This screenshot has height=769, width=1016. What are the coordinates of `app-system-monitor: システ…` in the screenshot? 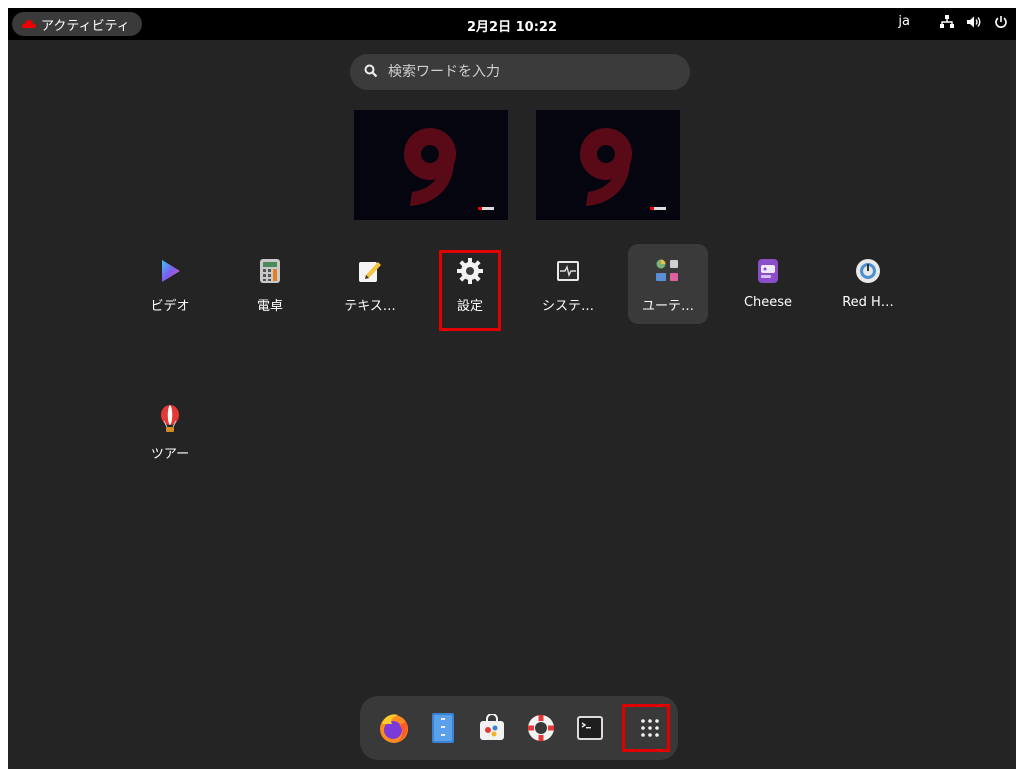 It's located at (568, 284).